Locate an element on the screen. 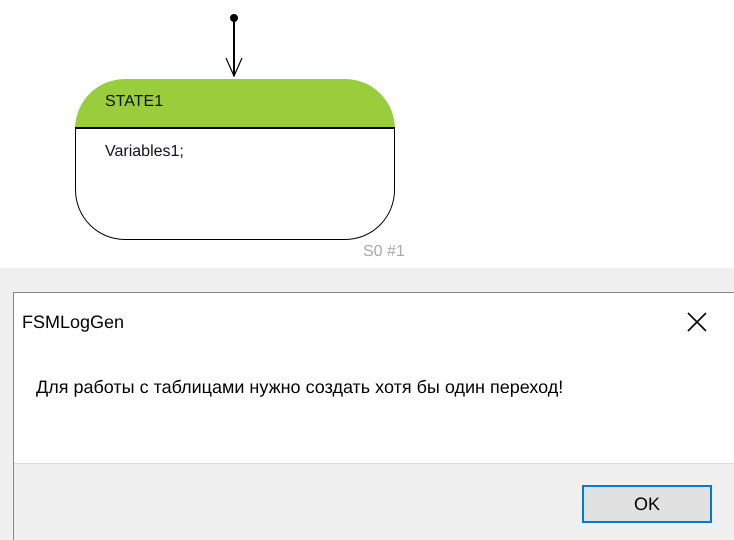  dialog-message: Для работы с таблицами нужно создать хотя бы один переход! is located at coordinates (300, 387).